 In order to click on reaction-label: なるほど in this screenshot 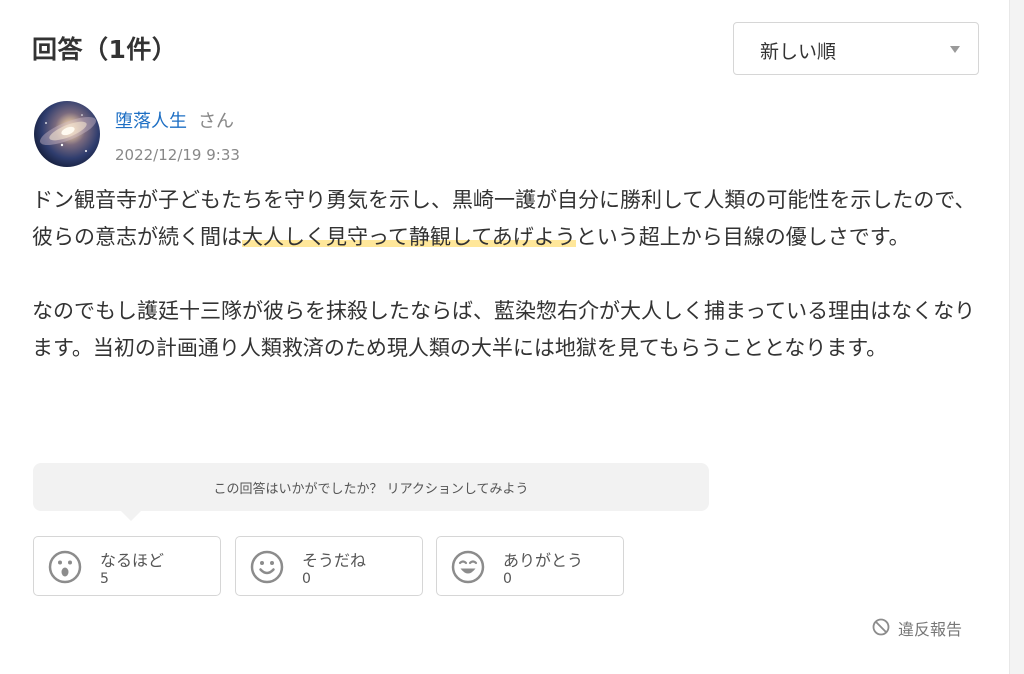, I will do `click(132, 560)`.